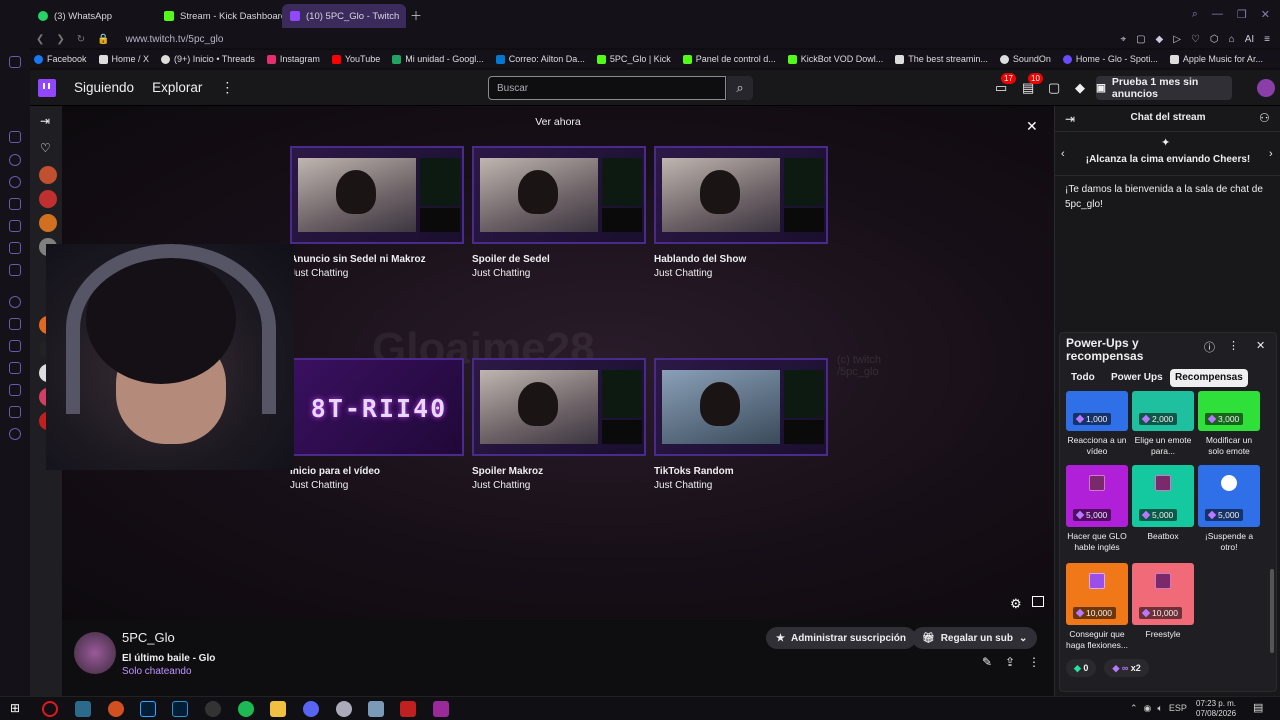 This screenshot has width=1280, height=720. What do you see at coordinates (1242, 14) in the screenshot?
I see `maximize-icon: ❐` at bounding box center [1242, 14].